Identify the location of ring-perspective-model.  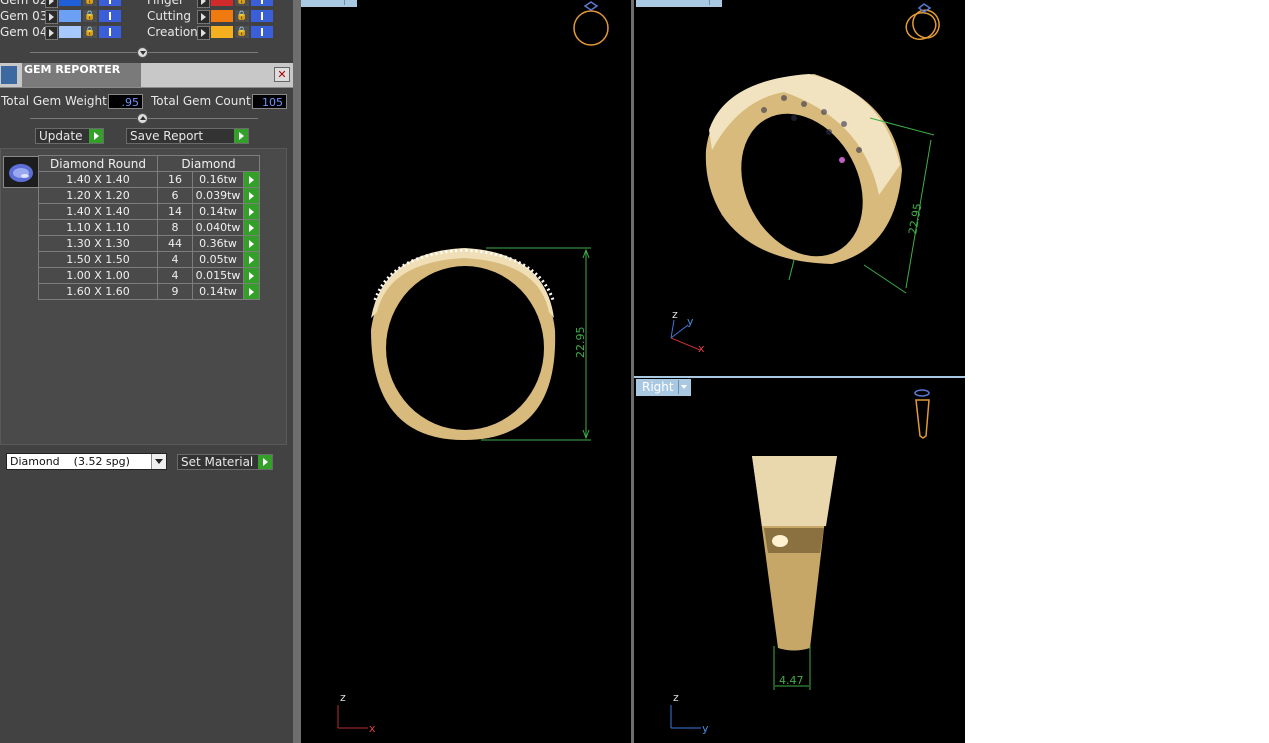
(803, 169).